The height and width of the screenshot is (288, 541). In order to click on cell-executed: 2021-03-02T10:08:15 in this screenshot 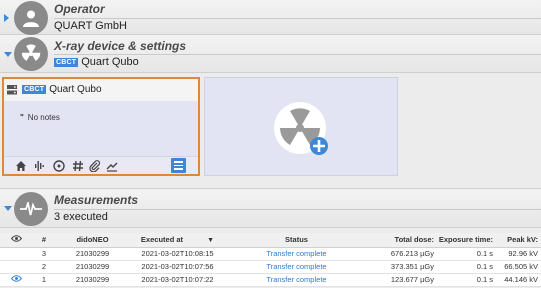, I will do `click(177, 254)`.